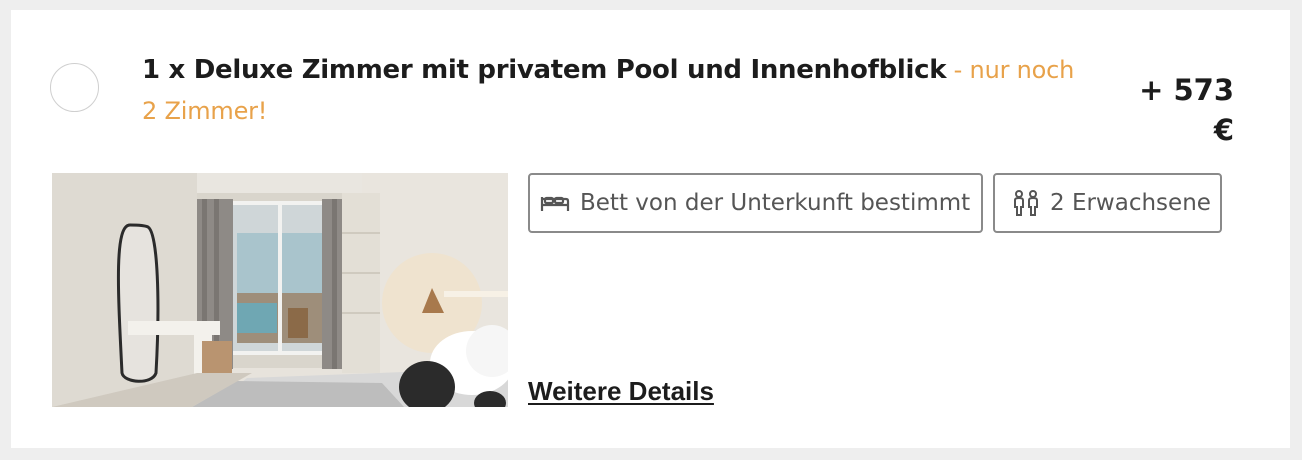 This screenshot has height=460, width=1302. What do you see at coordinates (1026, 203) in the screenshot?
I see `two-persons-icon` at bounding box center [1026, 203].